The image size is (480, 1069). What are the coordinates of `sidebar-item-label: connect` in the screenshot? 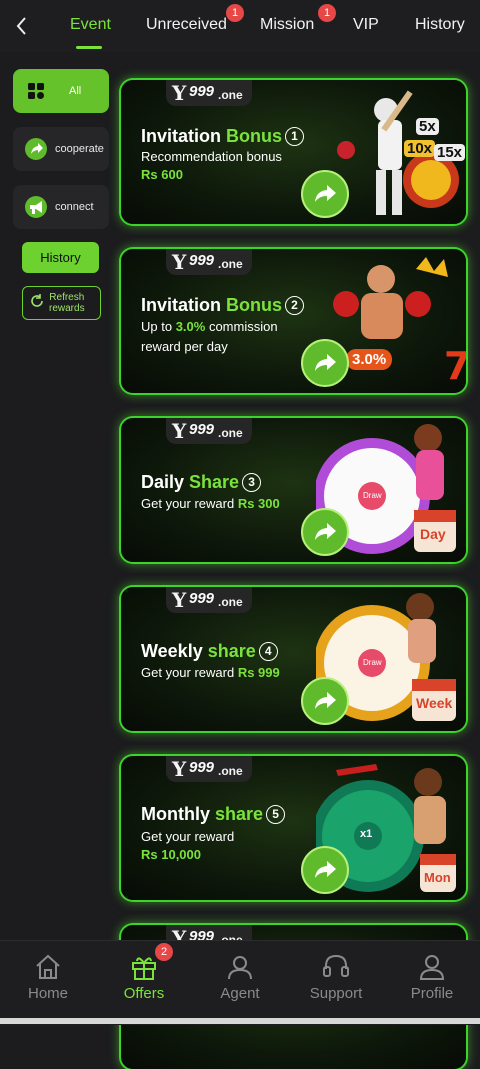 It's located at (74, 207).